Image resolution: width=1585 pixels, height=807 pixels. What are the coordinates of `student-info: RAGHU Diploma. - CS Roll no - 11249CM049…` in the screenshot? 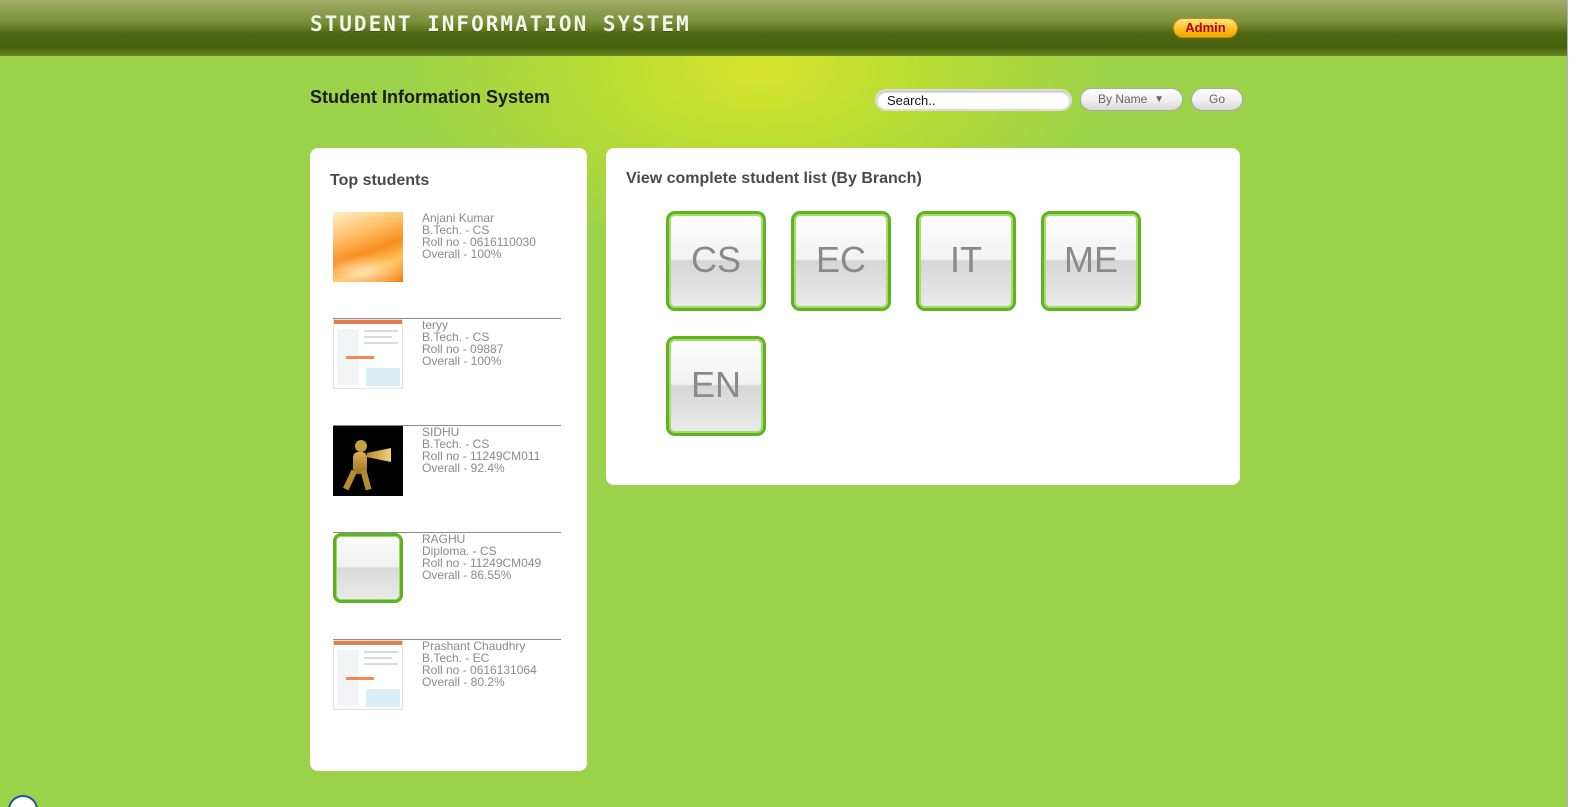 It's located at (481, 557).